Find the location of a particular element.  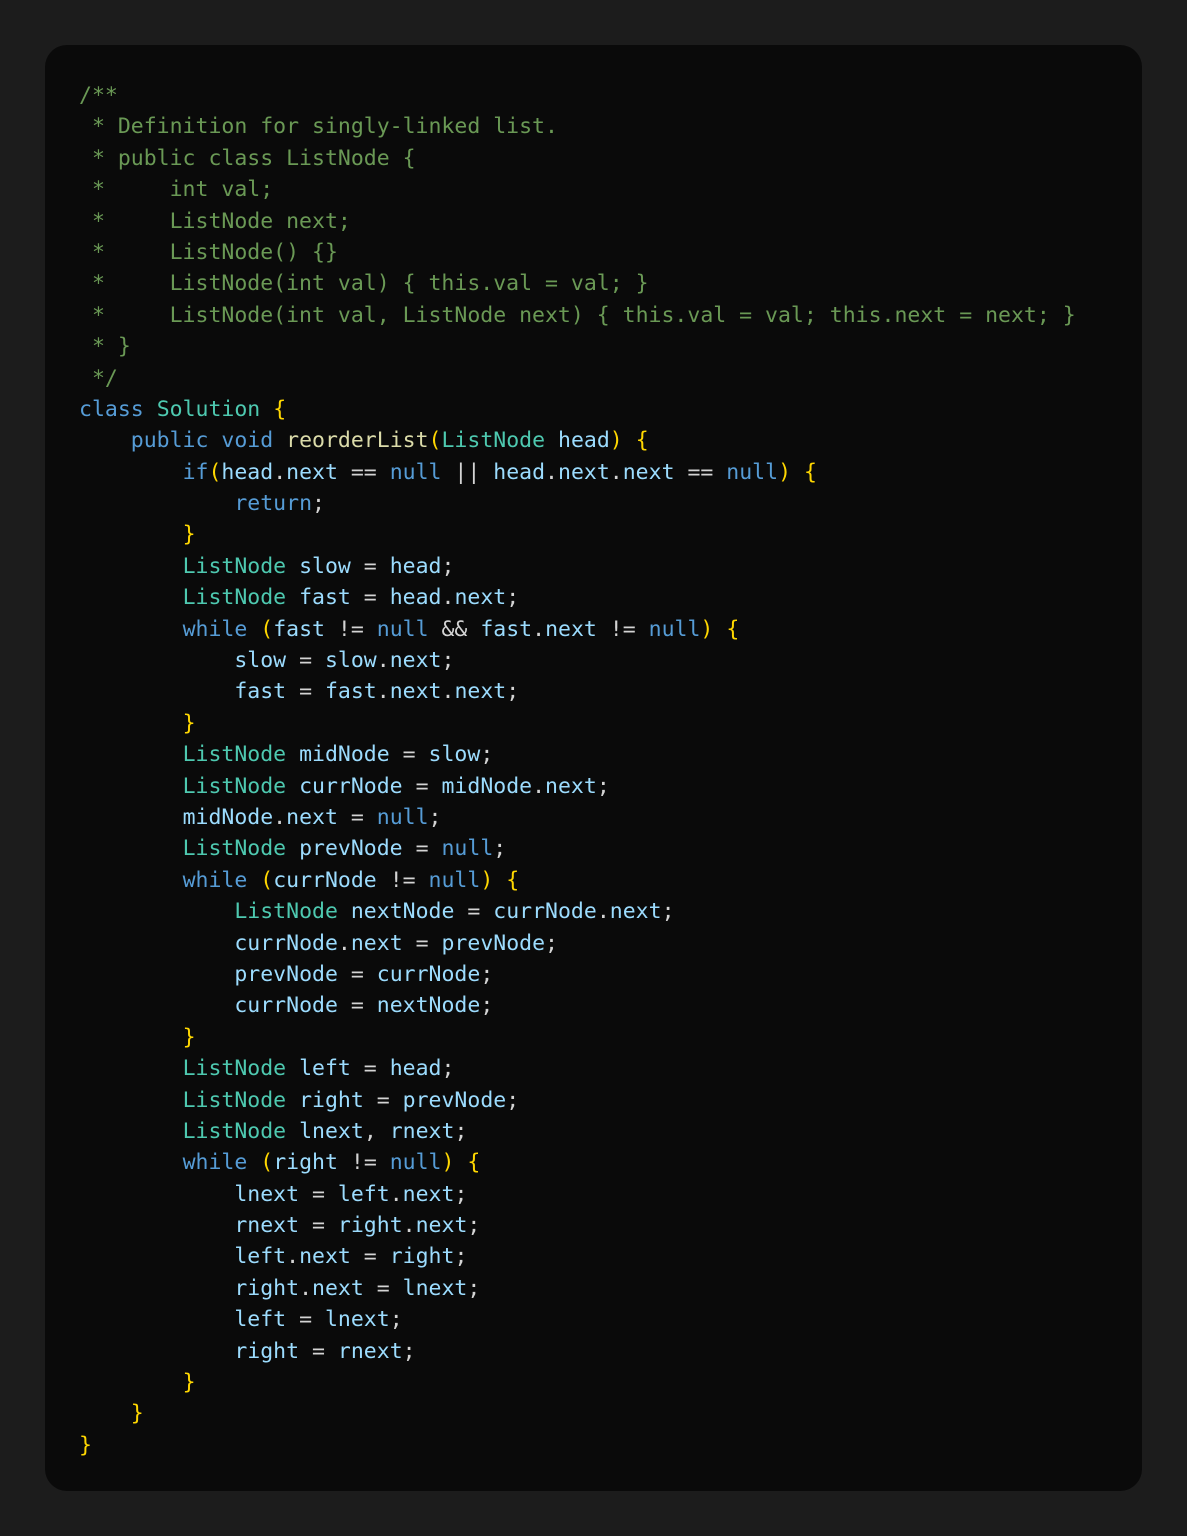

code-token-comment: * Definition for singly-linked list. is located at coordinates (318, 127).